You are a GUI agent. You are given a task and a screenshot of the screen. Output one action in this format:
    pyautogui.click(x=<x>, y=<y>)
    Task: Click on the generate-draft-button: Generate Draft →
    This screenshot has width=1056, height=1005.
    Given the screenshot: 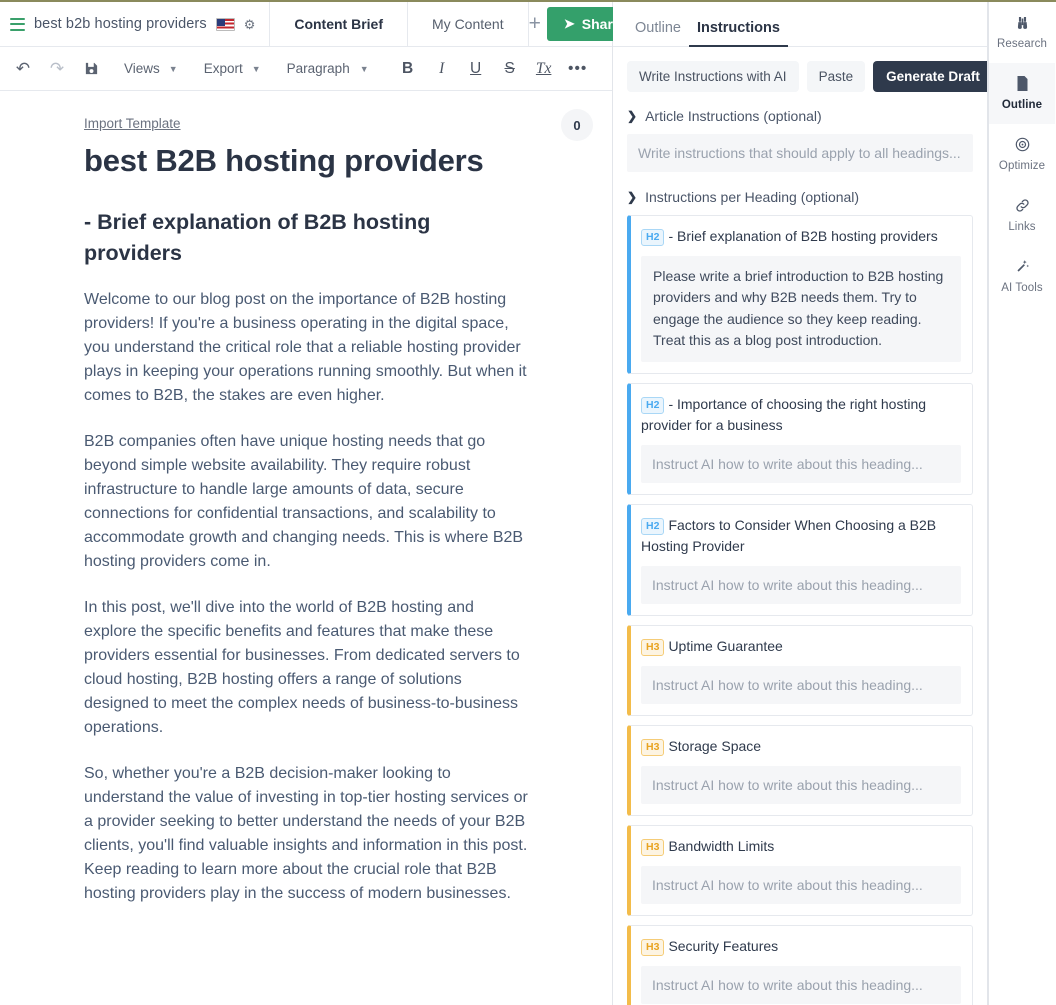 What is the action you would take?
    pyautogui.click(x=930, y=76)
    